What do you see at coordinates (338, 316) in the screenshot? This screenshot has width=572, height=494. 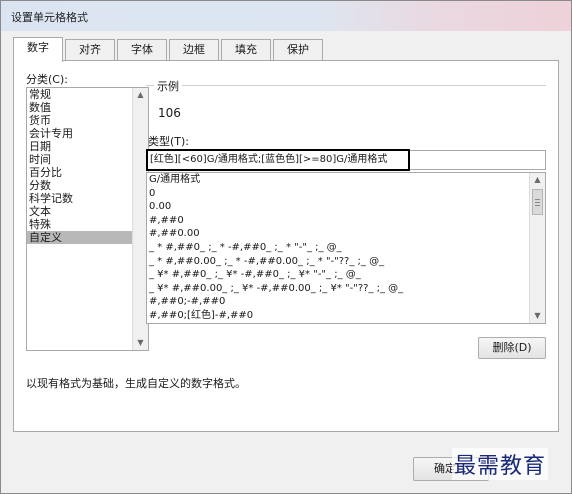 I see `format-item: #,##0;[红色]-#,##0` at bounding box center [338, 316].